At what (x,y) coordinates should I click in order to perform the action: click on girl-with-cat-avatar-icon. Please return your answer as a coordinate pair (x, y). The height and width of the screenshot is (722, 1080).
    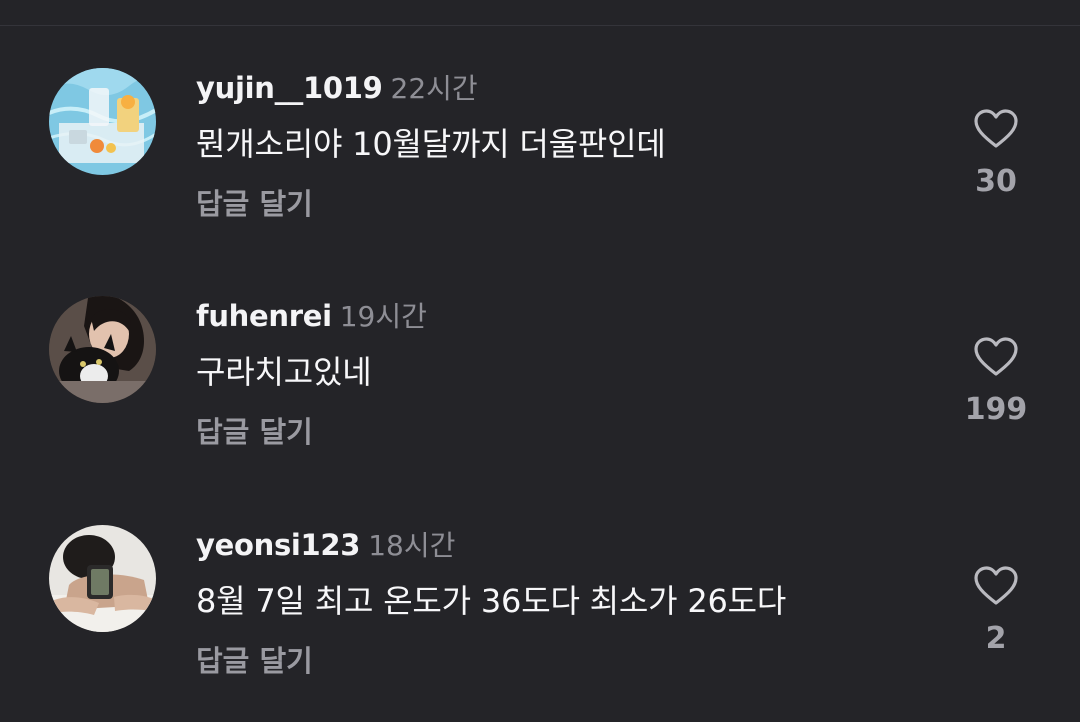
    Looking at the image, I should click on (102, 349).